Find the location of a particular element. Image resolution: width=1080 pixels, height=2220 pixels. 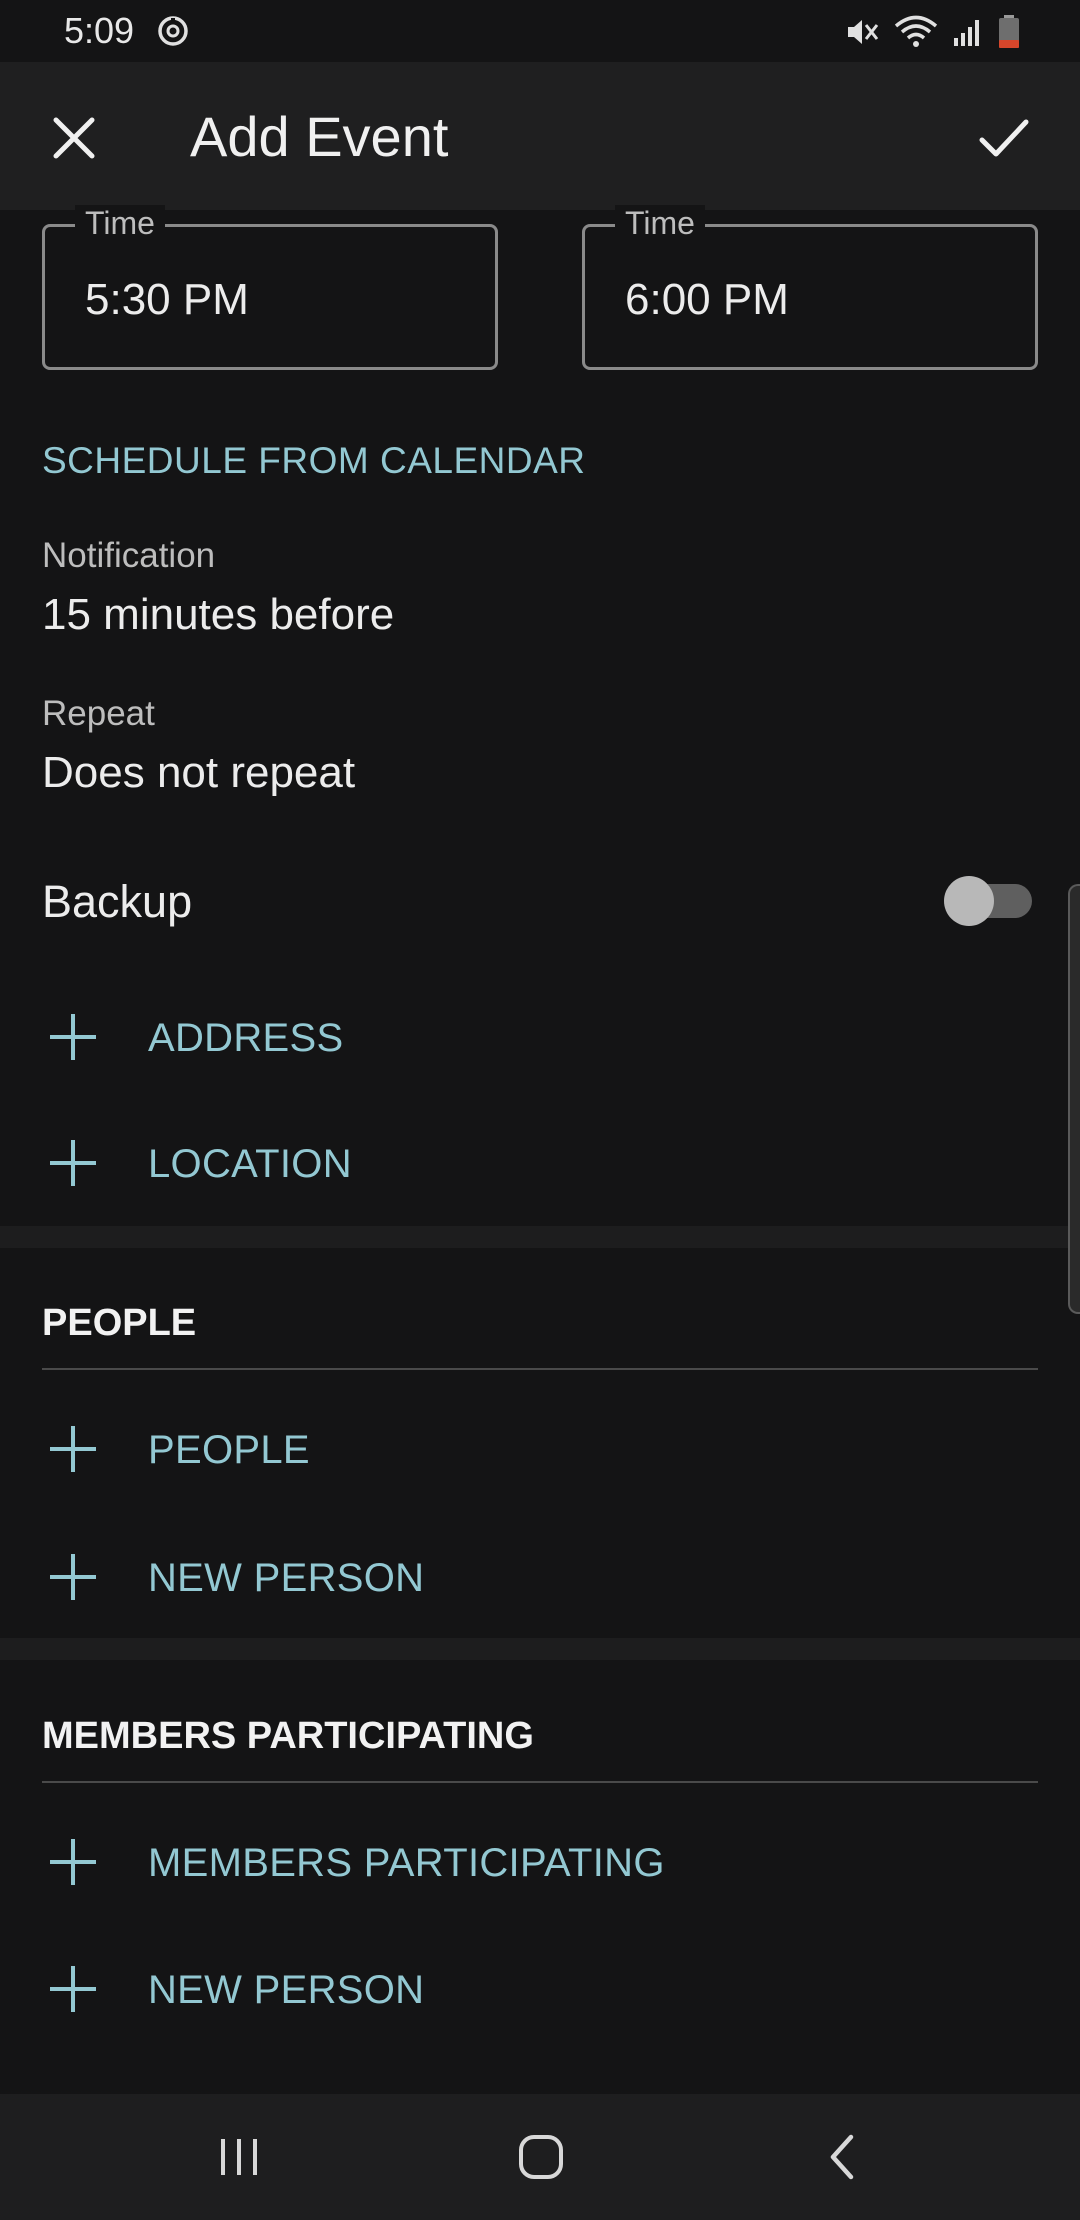

app-bar: Add Event is located at coordinates (540, 136).